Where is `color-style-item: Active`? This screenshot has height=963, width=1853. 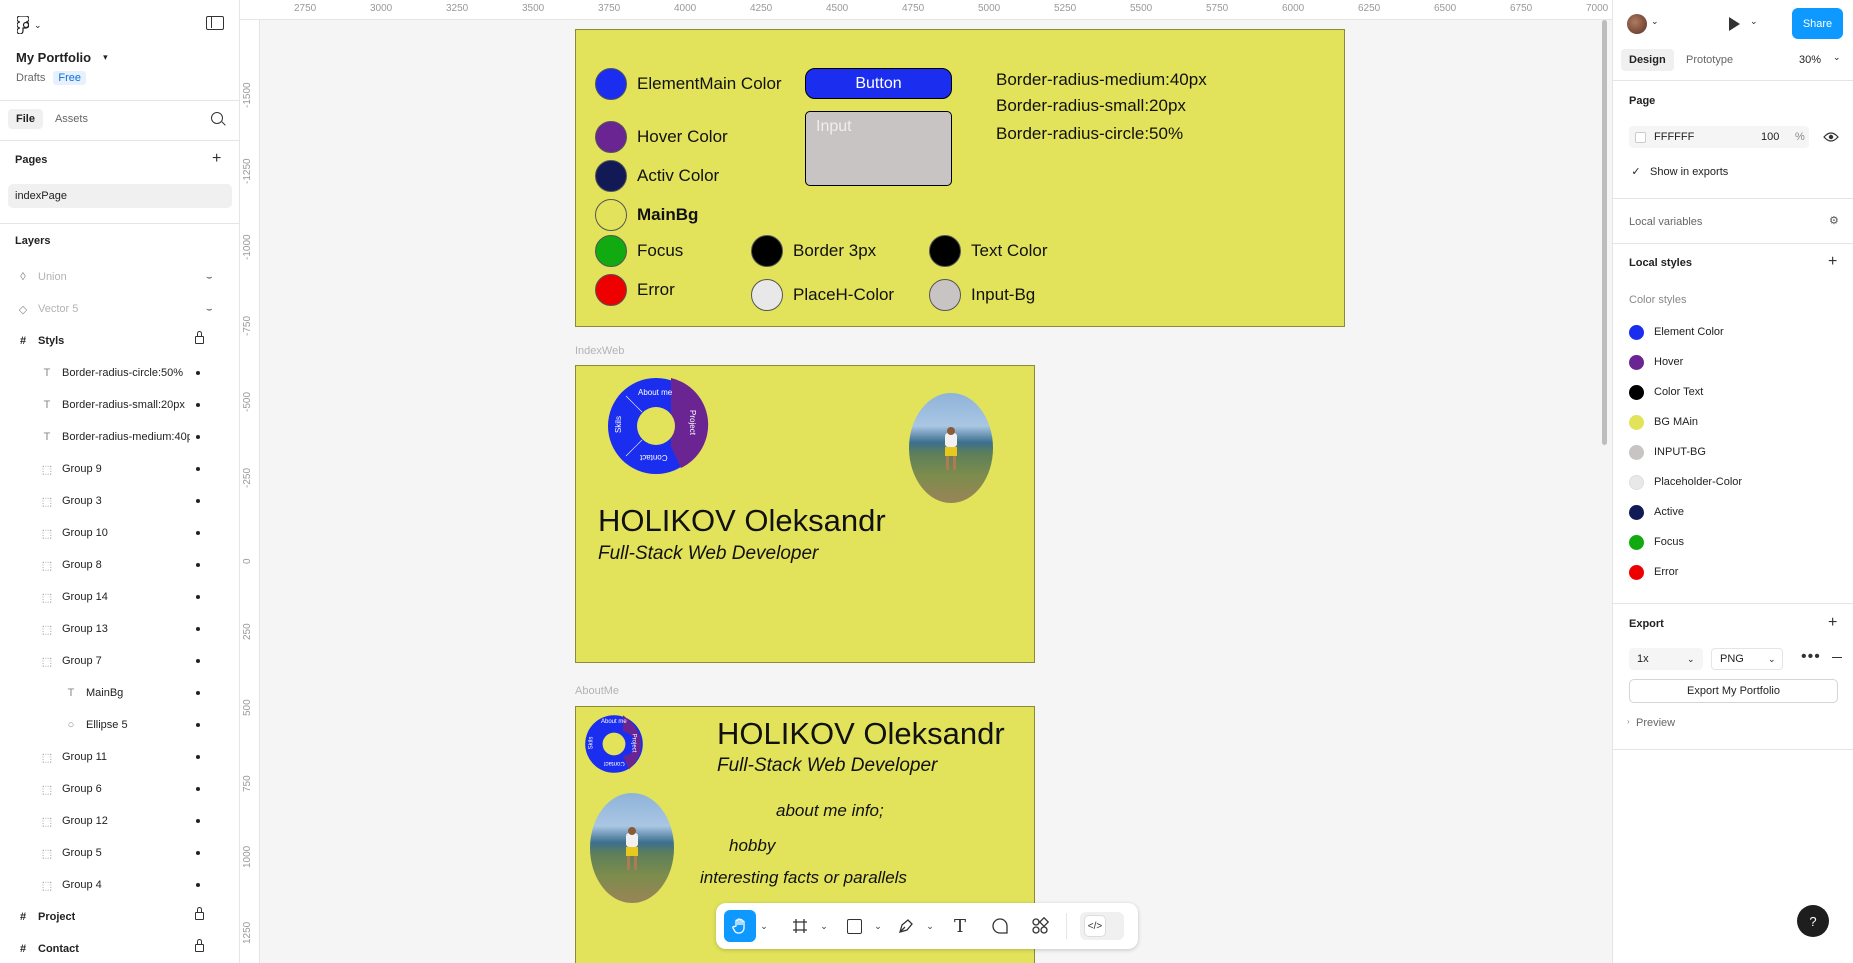 color-style-item: Active is located at coordinates (1656, 512).